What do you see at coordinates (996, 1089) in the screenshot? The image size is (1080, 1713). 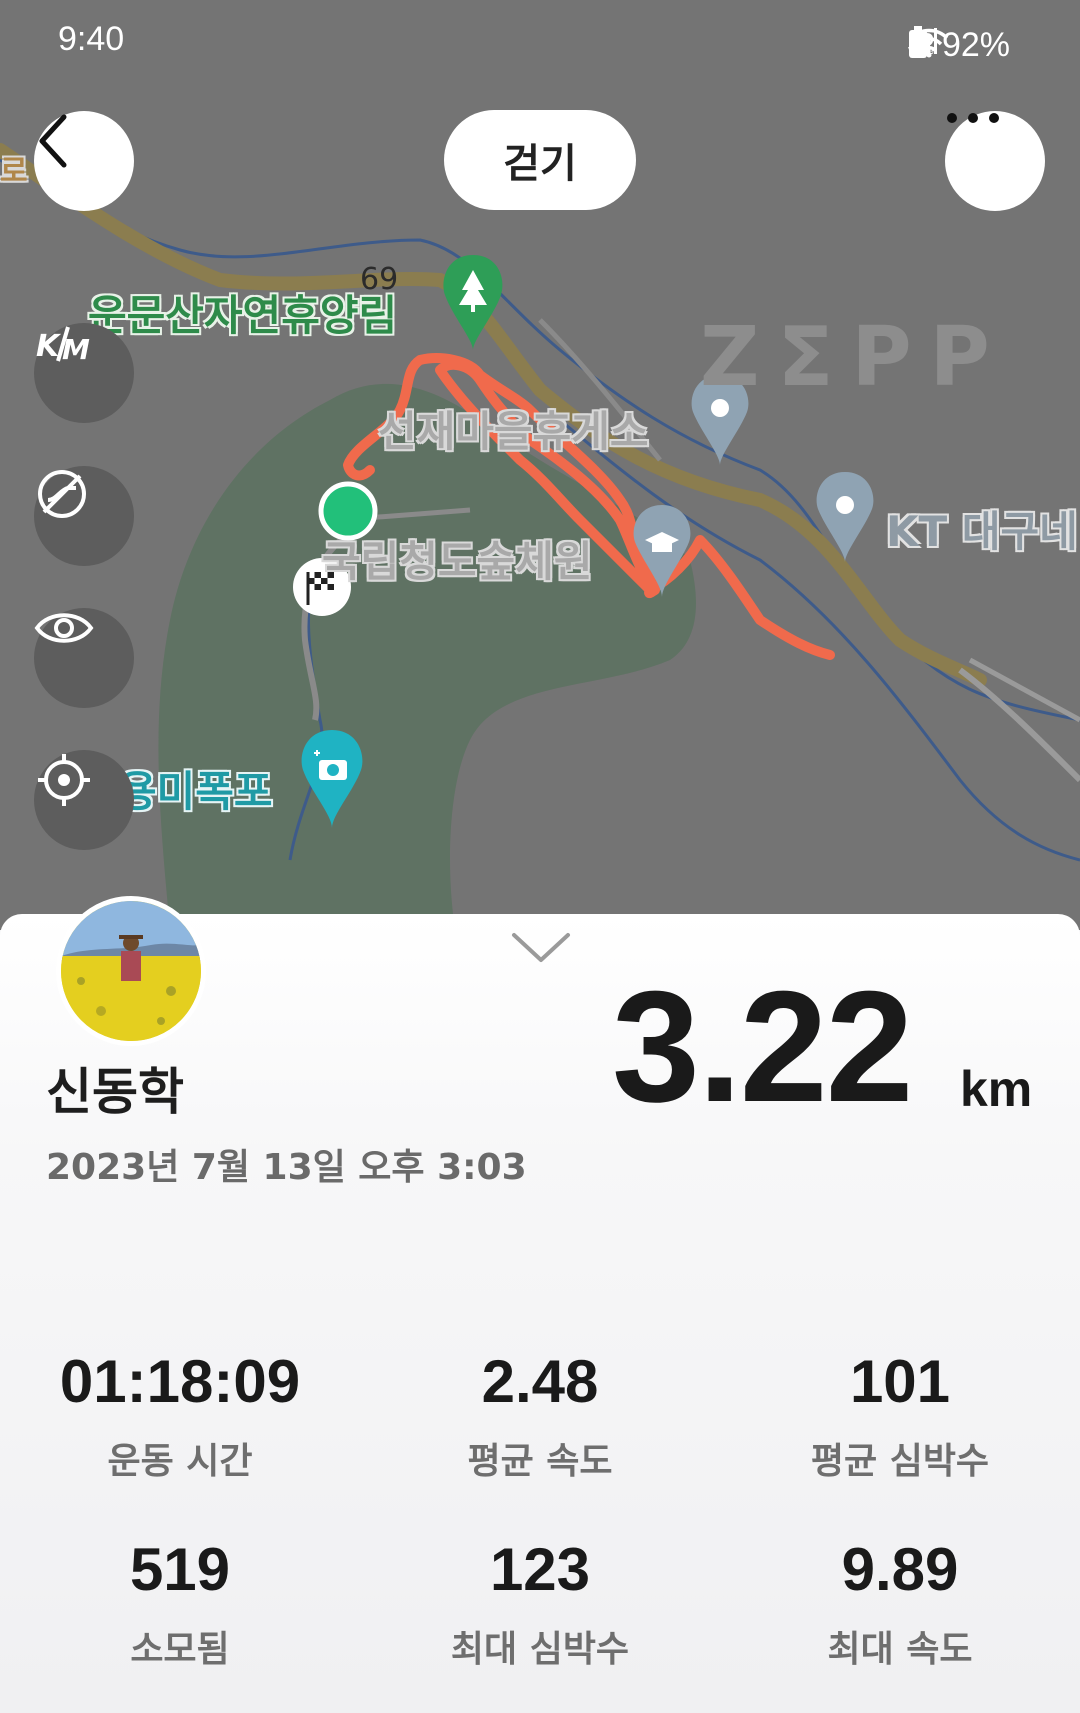 I see `distance-unit: km` at bounding box center [996, 1089].